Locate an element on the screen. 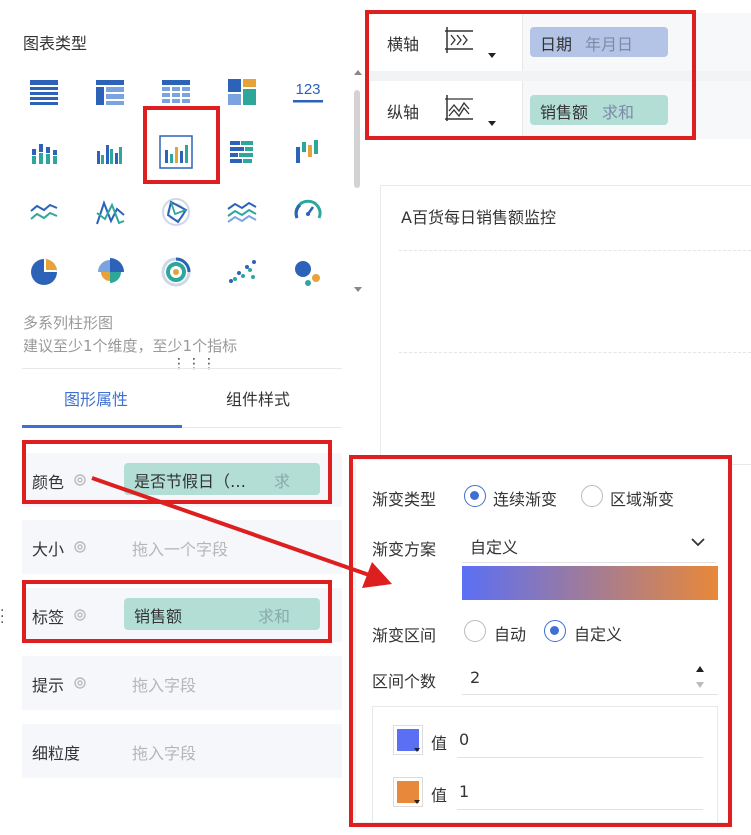  chart-type-title: 图表类型 is located at coordinates (55, 43).